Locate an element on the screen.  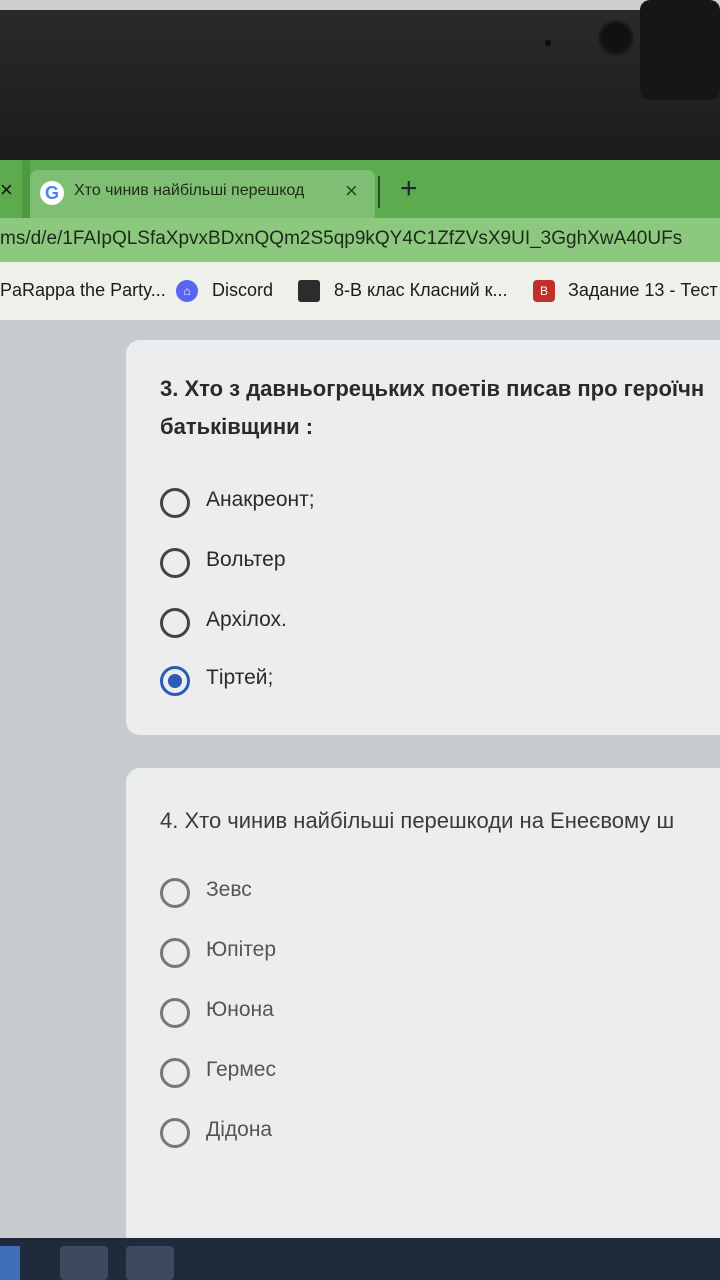
option-label: Тіртей; is located at coordinates (240, 677).